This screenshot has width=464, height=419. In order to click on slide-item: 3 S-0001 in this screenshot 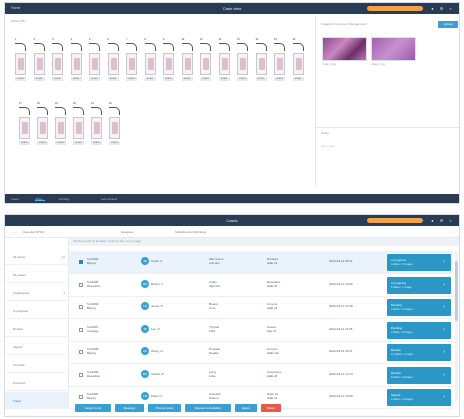, I will do `click(57, 60)`.